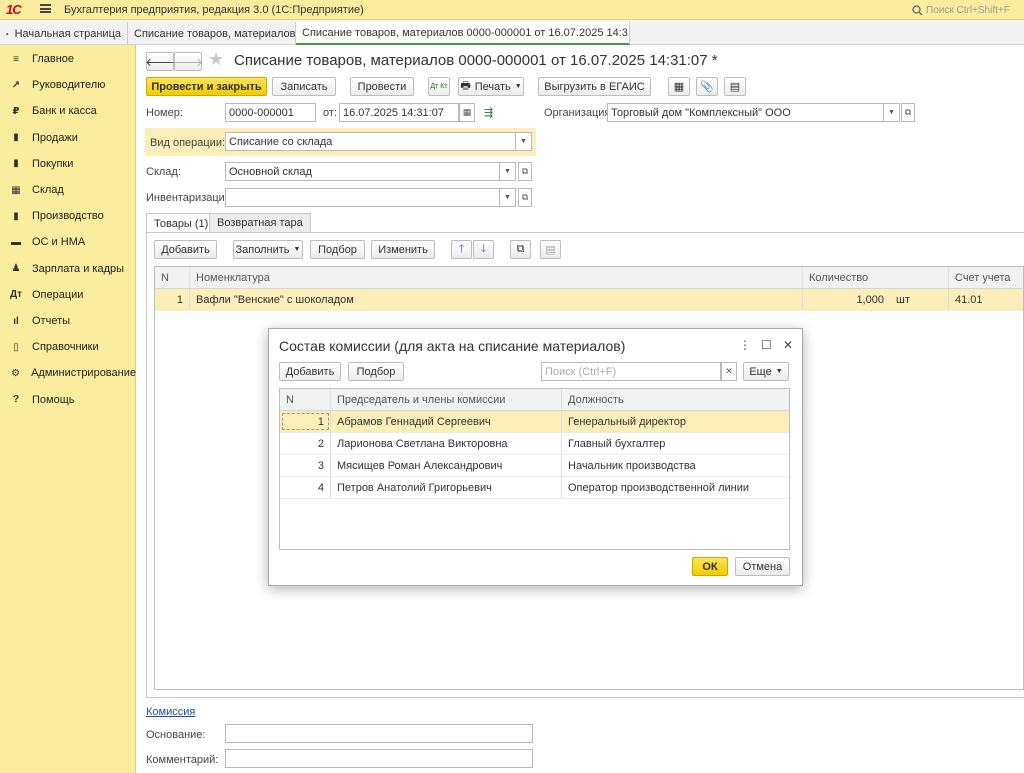  I want to click on sidebar-item: ▬ ОС и НМА, so click(68, 242).